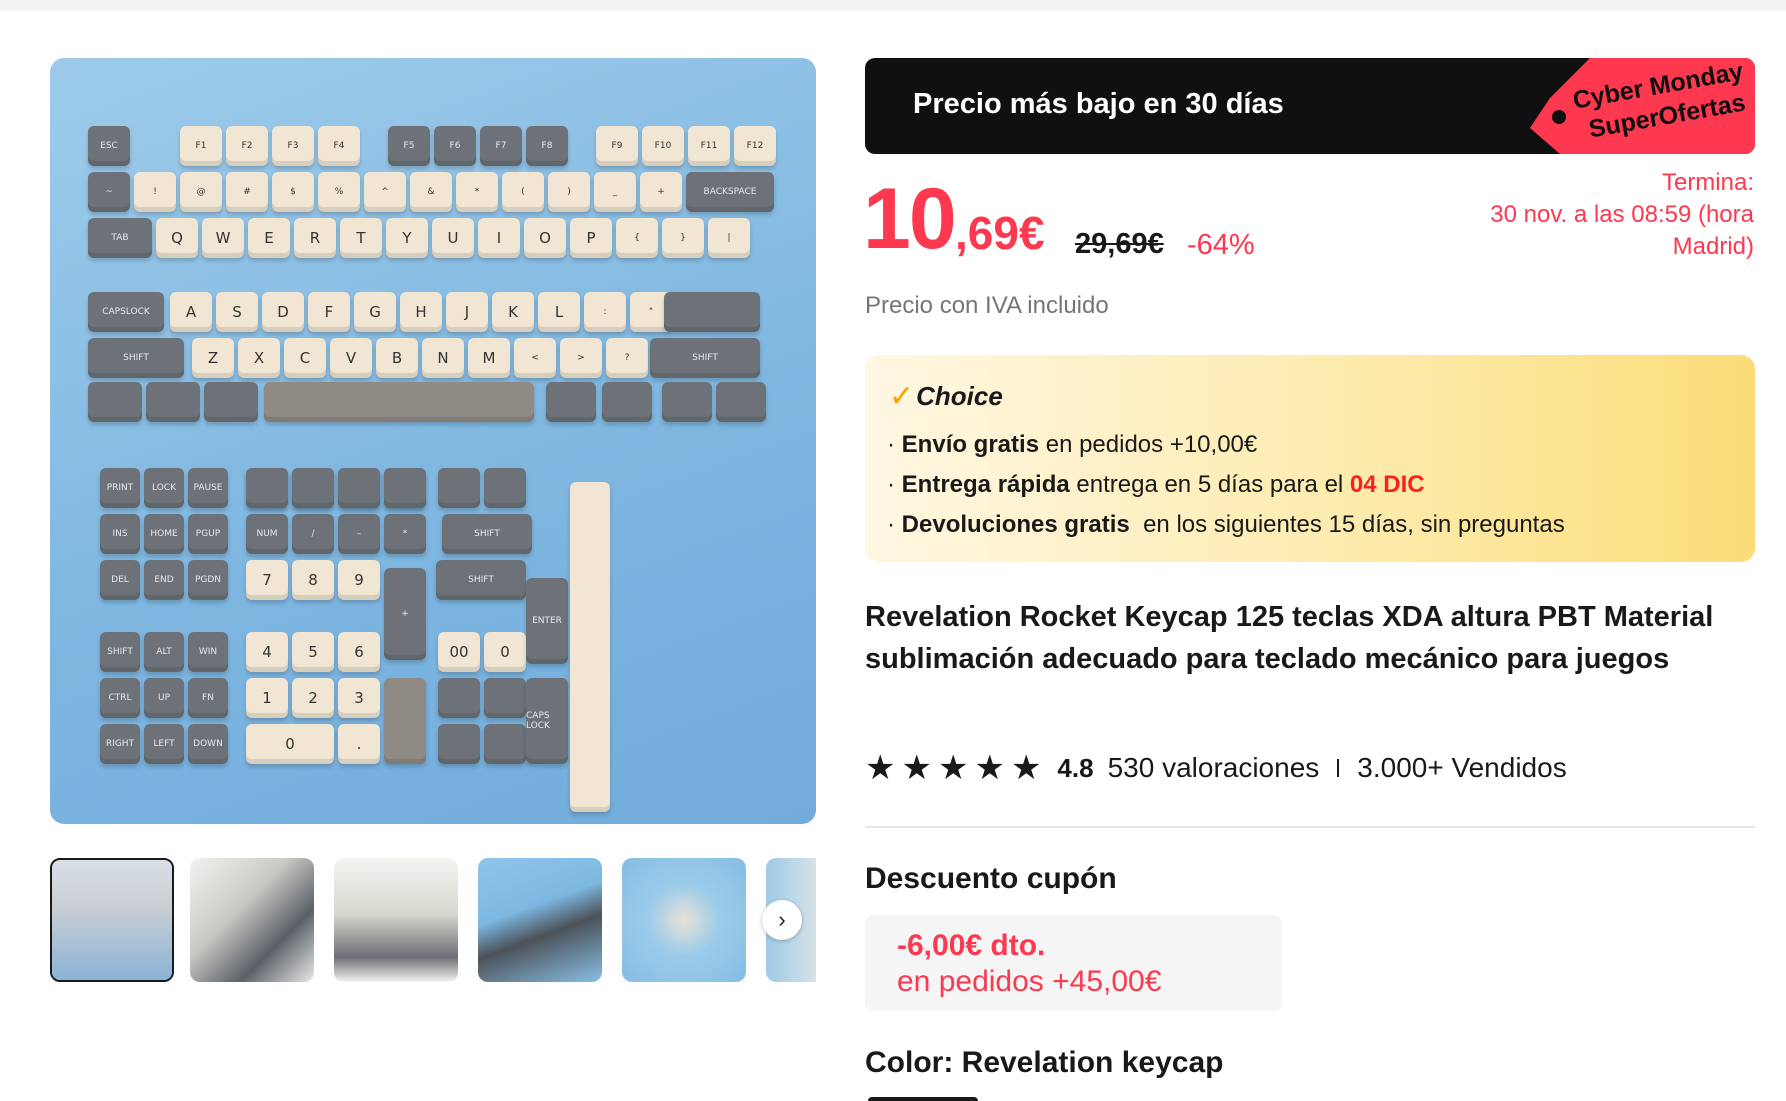 This screenshot has height=1101, width=1786. What do you see at coordinates (267, 534) in the screenshot?
I see `keycap: NUM` at bounding box center [267, 534].